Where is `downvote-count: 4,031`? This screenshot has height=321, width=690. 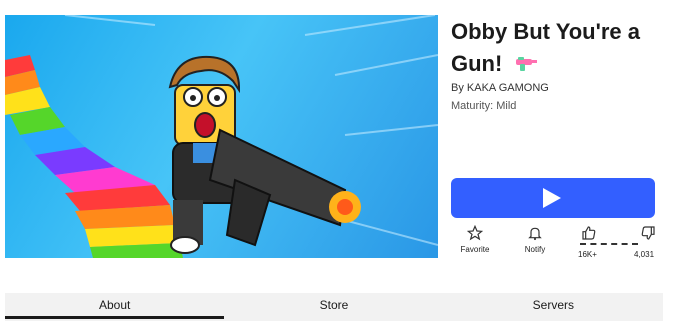
downvote-count: 4,031 is located at coordinates (644, 254).